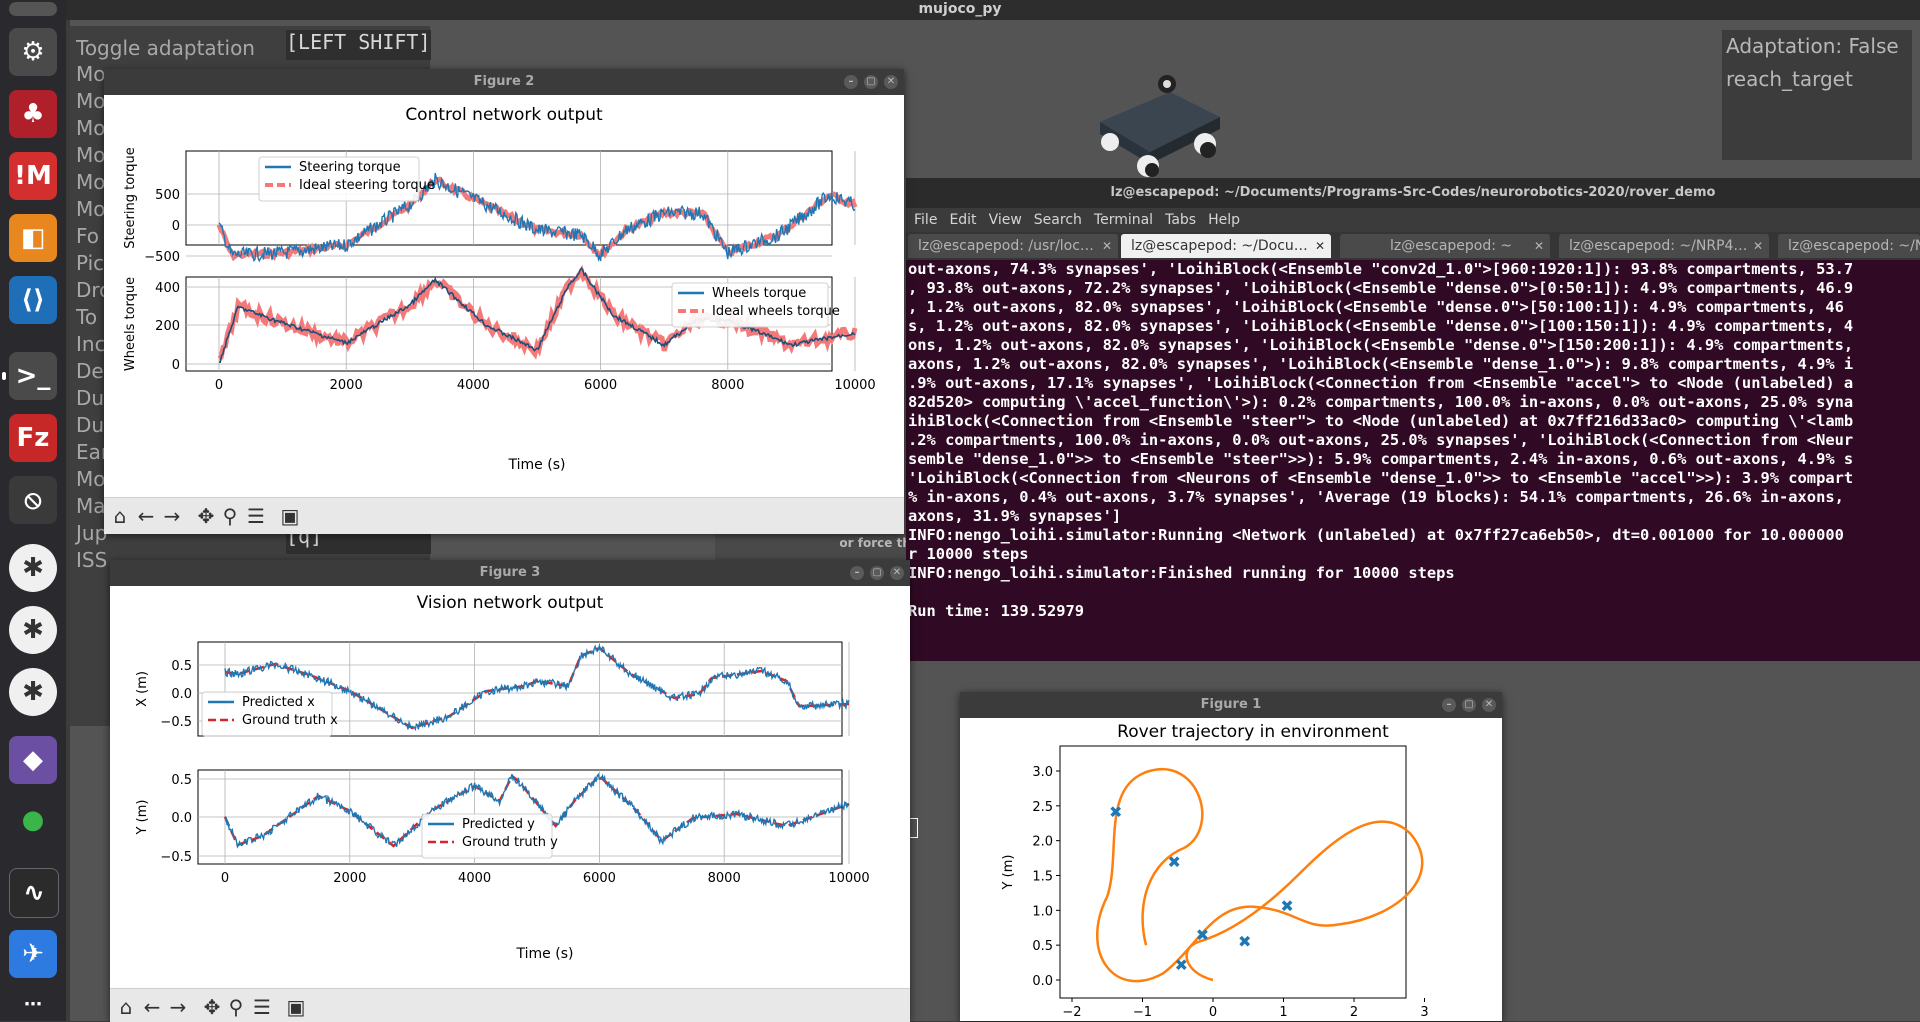 Image resolution: width=1920 pixels, height=1022 pixels. I want to click on tab-documents: lz@escapepod: ~/Docu… ✕, so click(1226, 246).